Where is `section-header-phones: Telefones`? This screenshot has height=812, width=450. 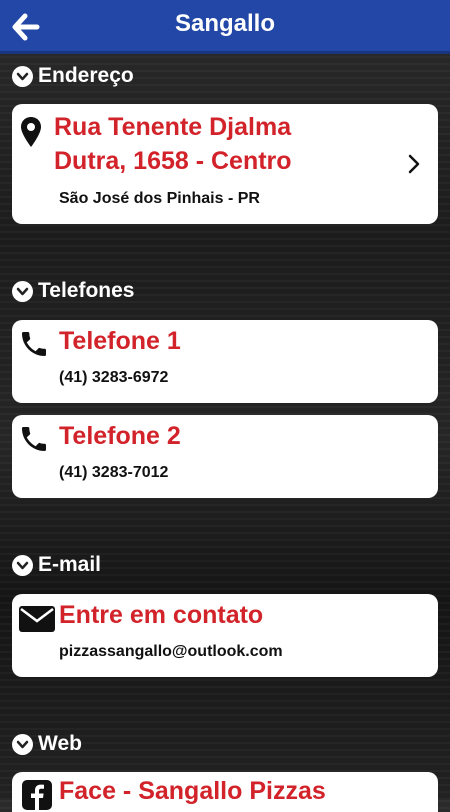
section-header-phones: Telefones is located at coordinates (73, 291).